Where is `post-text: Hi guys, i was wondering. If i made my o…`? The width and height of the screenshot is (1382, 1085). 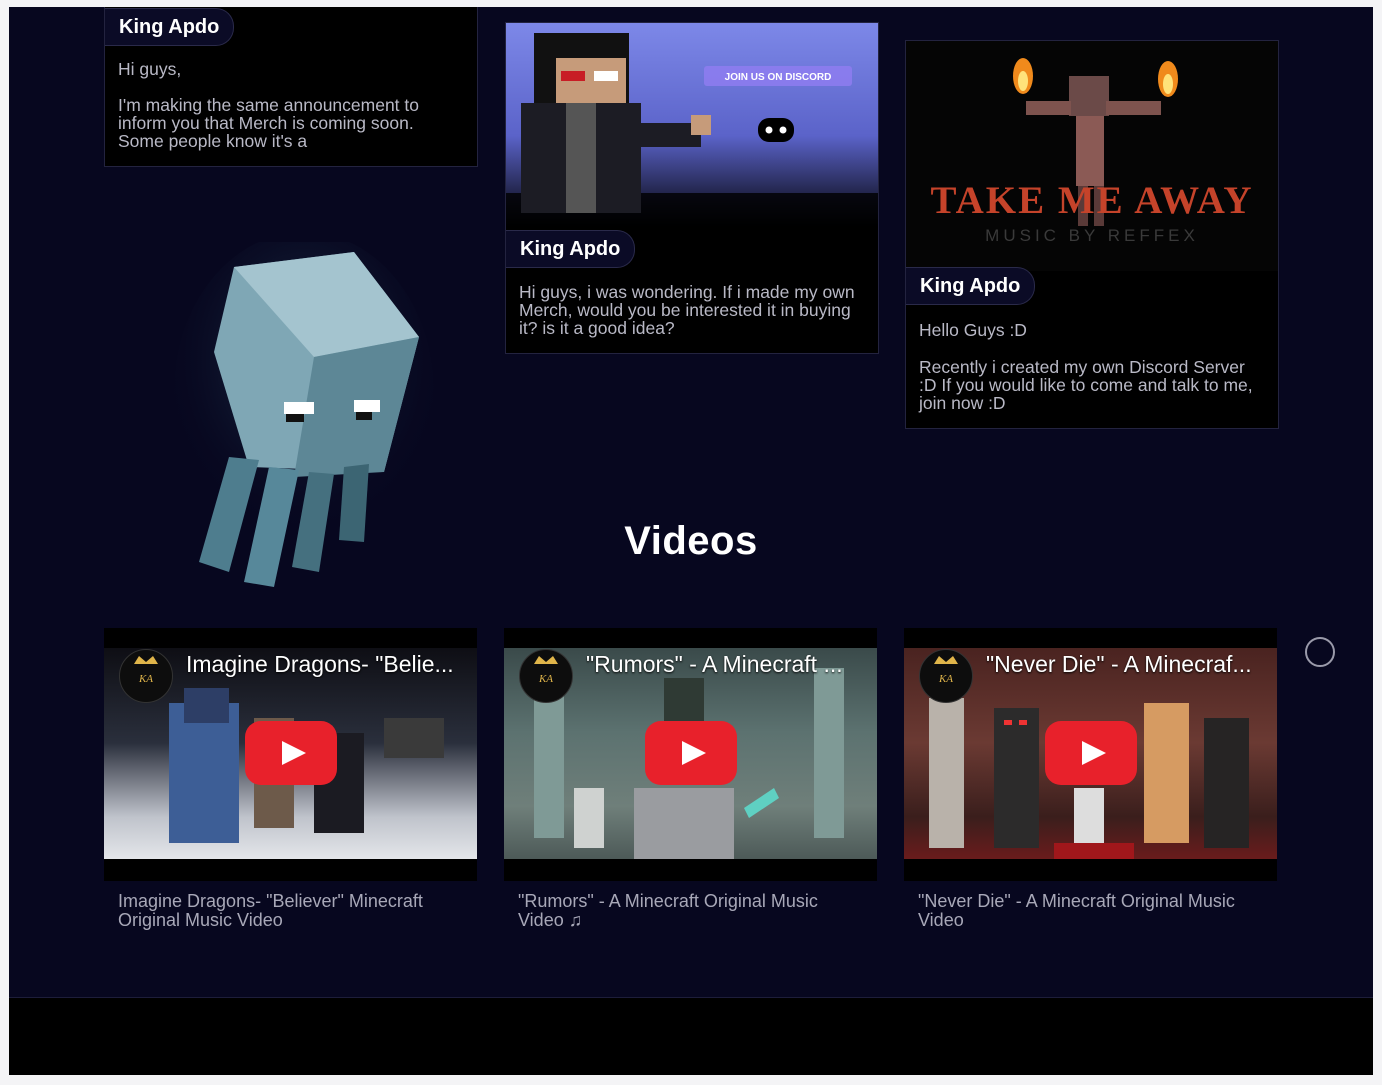 post-text: Hi guys, i was wondering. If i made my o… is located at coordinates (687, 310).